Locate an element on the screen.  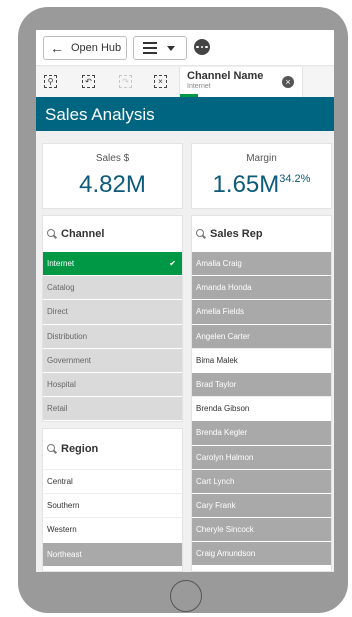
chevron-down-icon is located at coordinates (171, 48).